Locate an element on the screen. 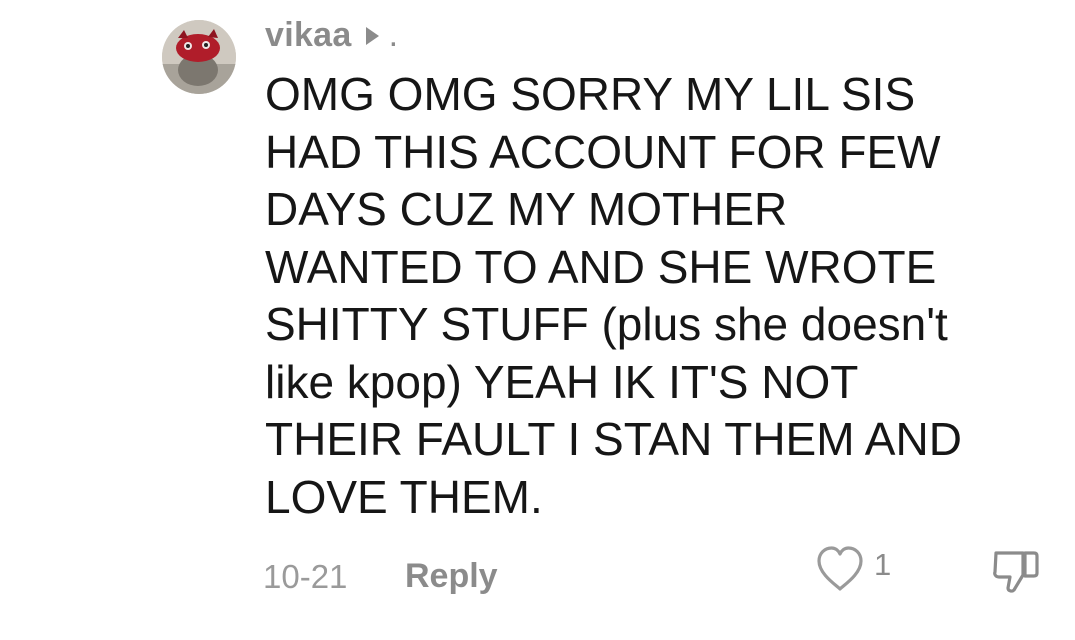  like-count: 1 is located at coordinates (883, 564).